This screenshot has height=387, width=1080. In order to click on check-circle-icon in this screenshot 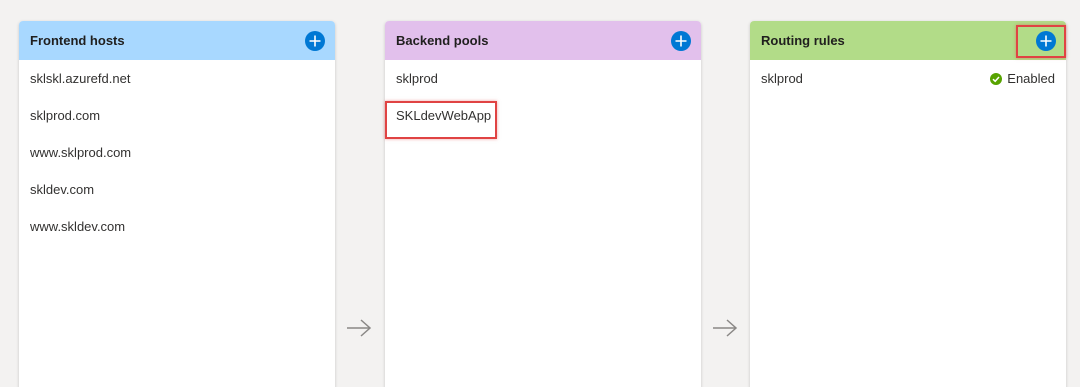, I will do `click(996, 79)`.